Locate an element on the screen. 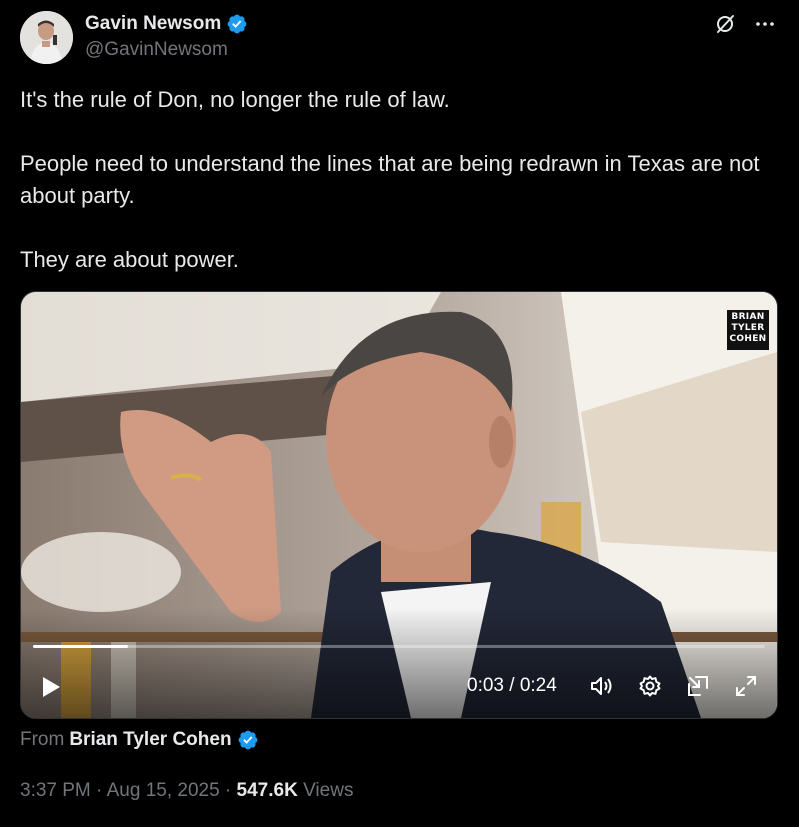  tweet-time: 3:37 PM is located at coordinates (55, 790).